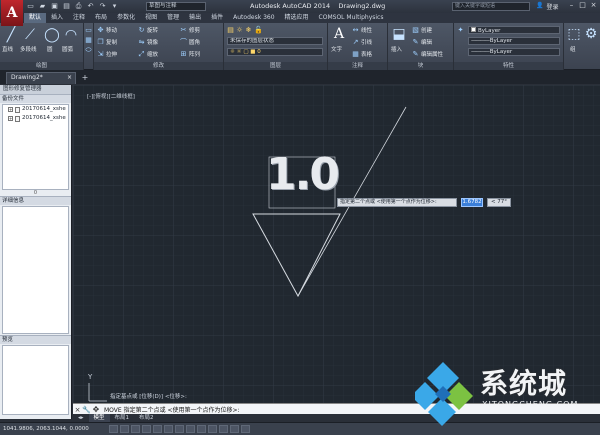  What do you see at coordinates (297, 18) in the screenshot?
I see `ribbon-tab: 精选应用` at bounding box center [297, 18].